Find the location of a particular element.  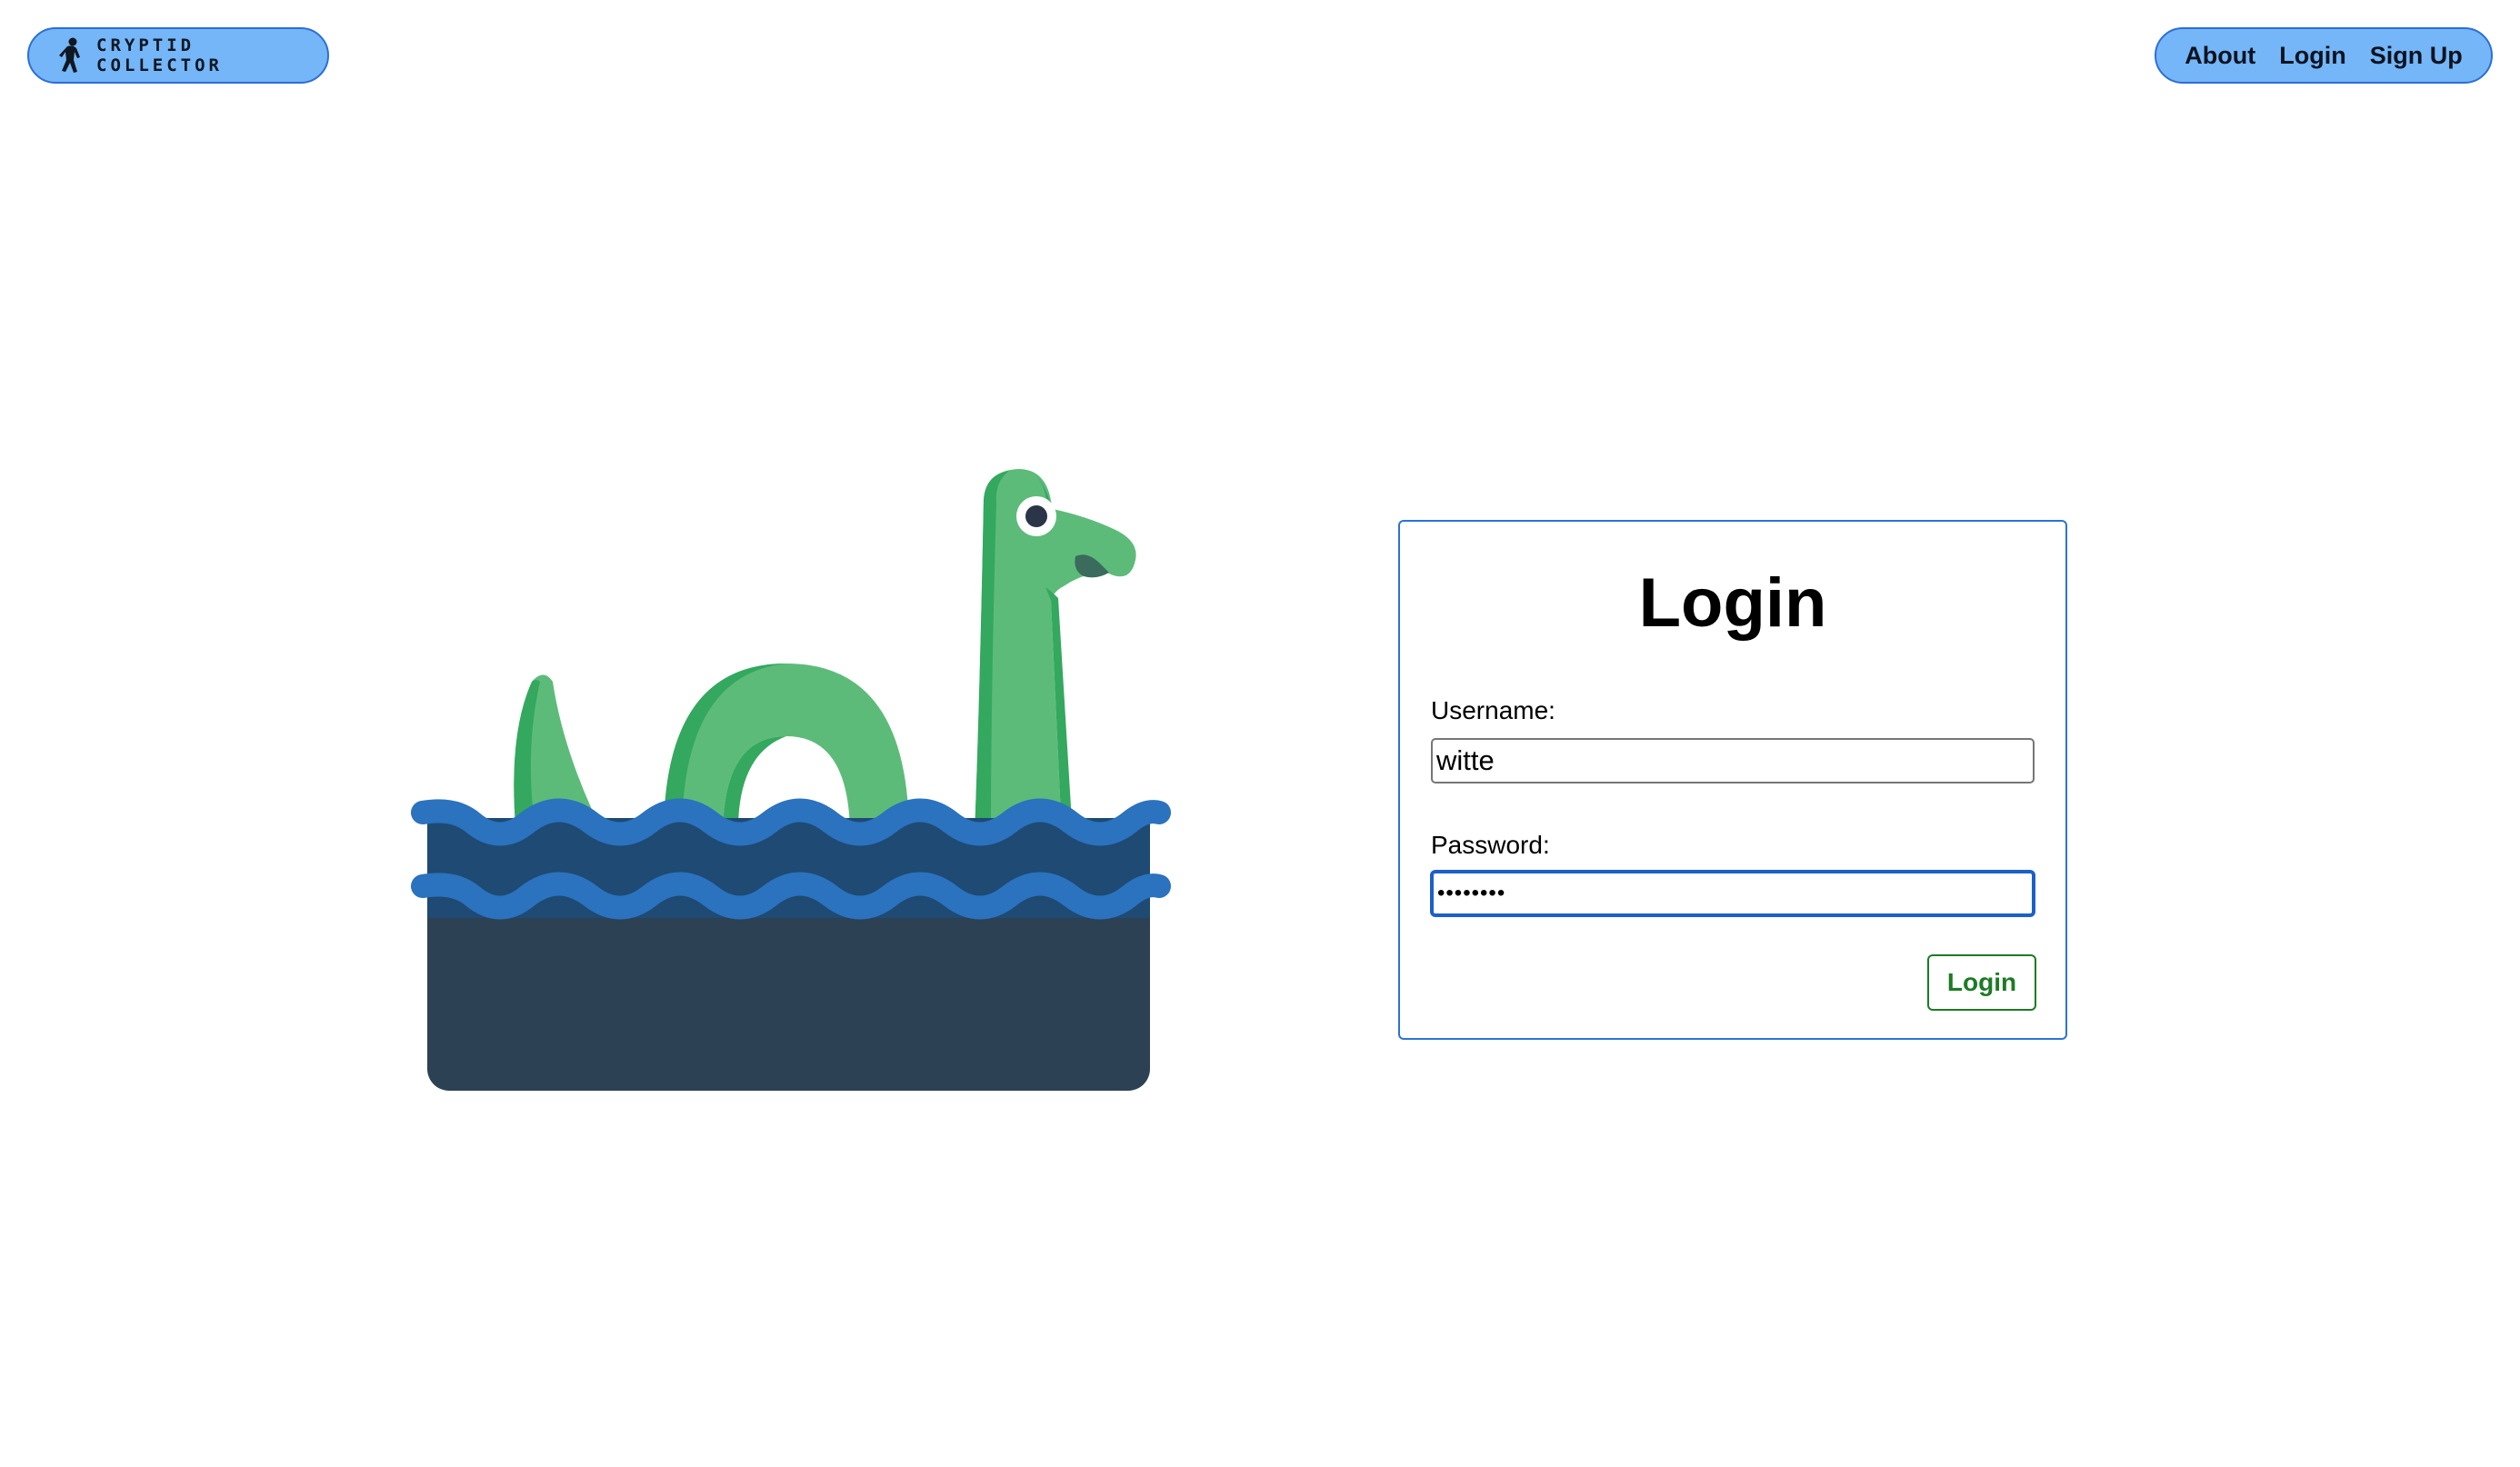

username-input is located at coordinates (1733, 760).